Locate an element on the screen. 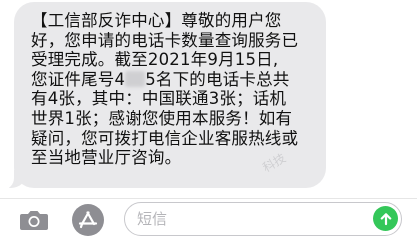  send-button is located at coordinates (385, 218).